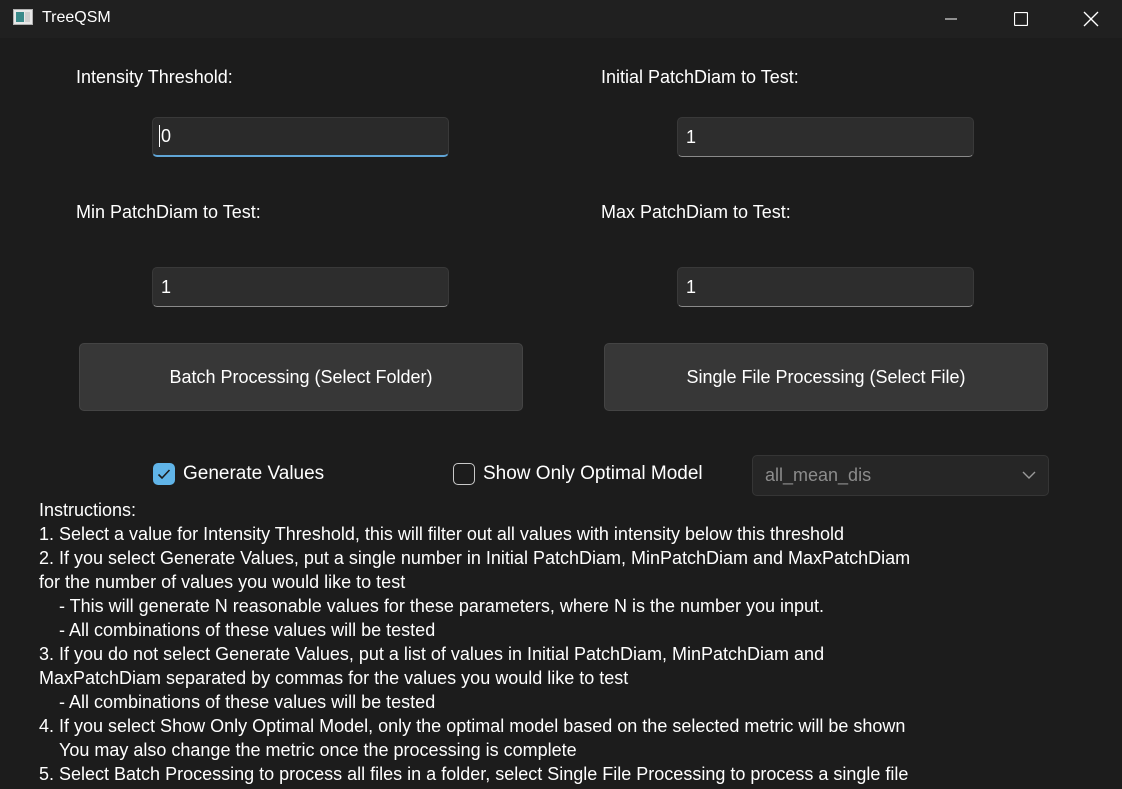 The width and height of the screenshot is (1122, 789). I want to click on checkbox-checked-icon, so click(164, 474).